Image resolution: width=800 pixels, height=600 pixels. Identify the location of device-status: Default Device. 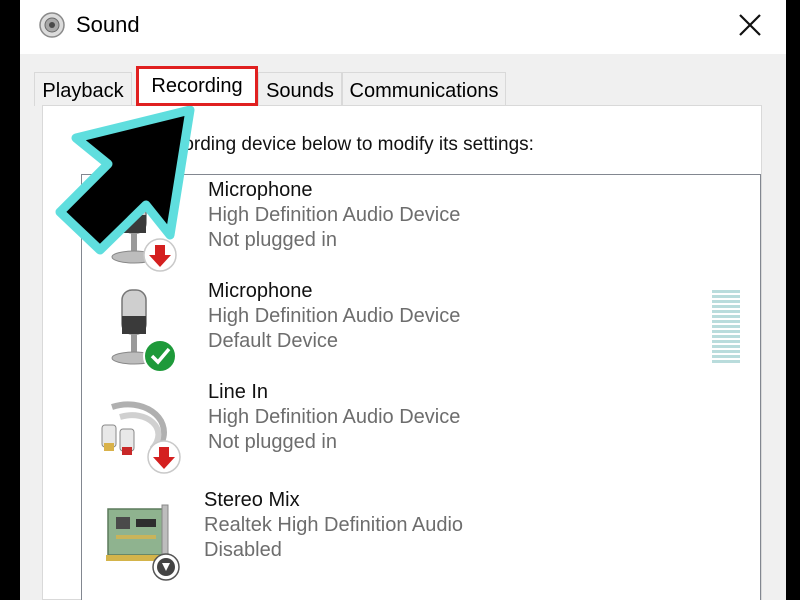
(273, 341).